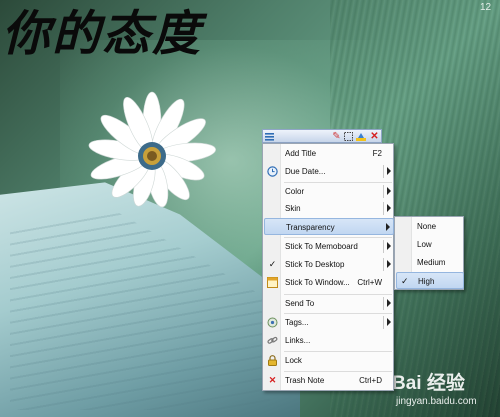  What do you see at coordinates (369, 282) in the screenshot?
I see `menu-item-shortcut: Ctrl+W` at bounding box center [369, 282].